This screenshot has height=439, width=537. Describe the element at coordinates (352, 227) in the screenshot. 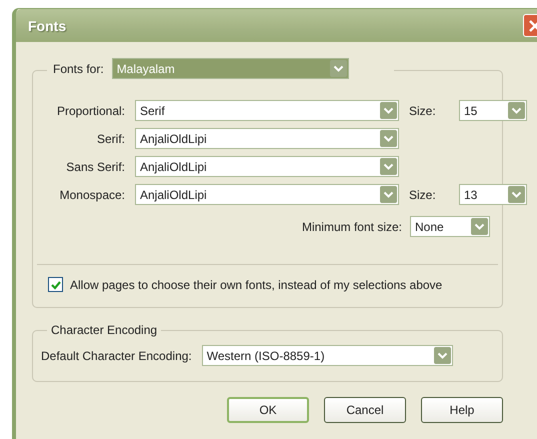

I see `field-label: Minimum font size:` at that location.